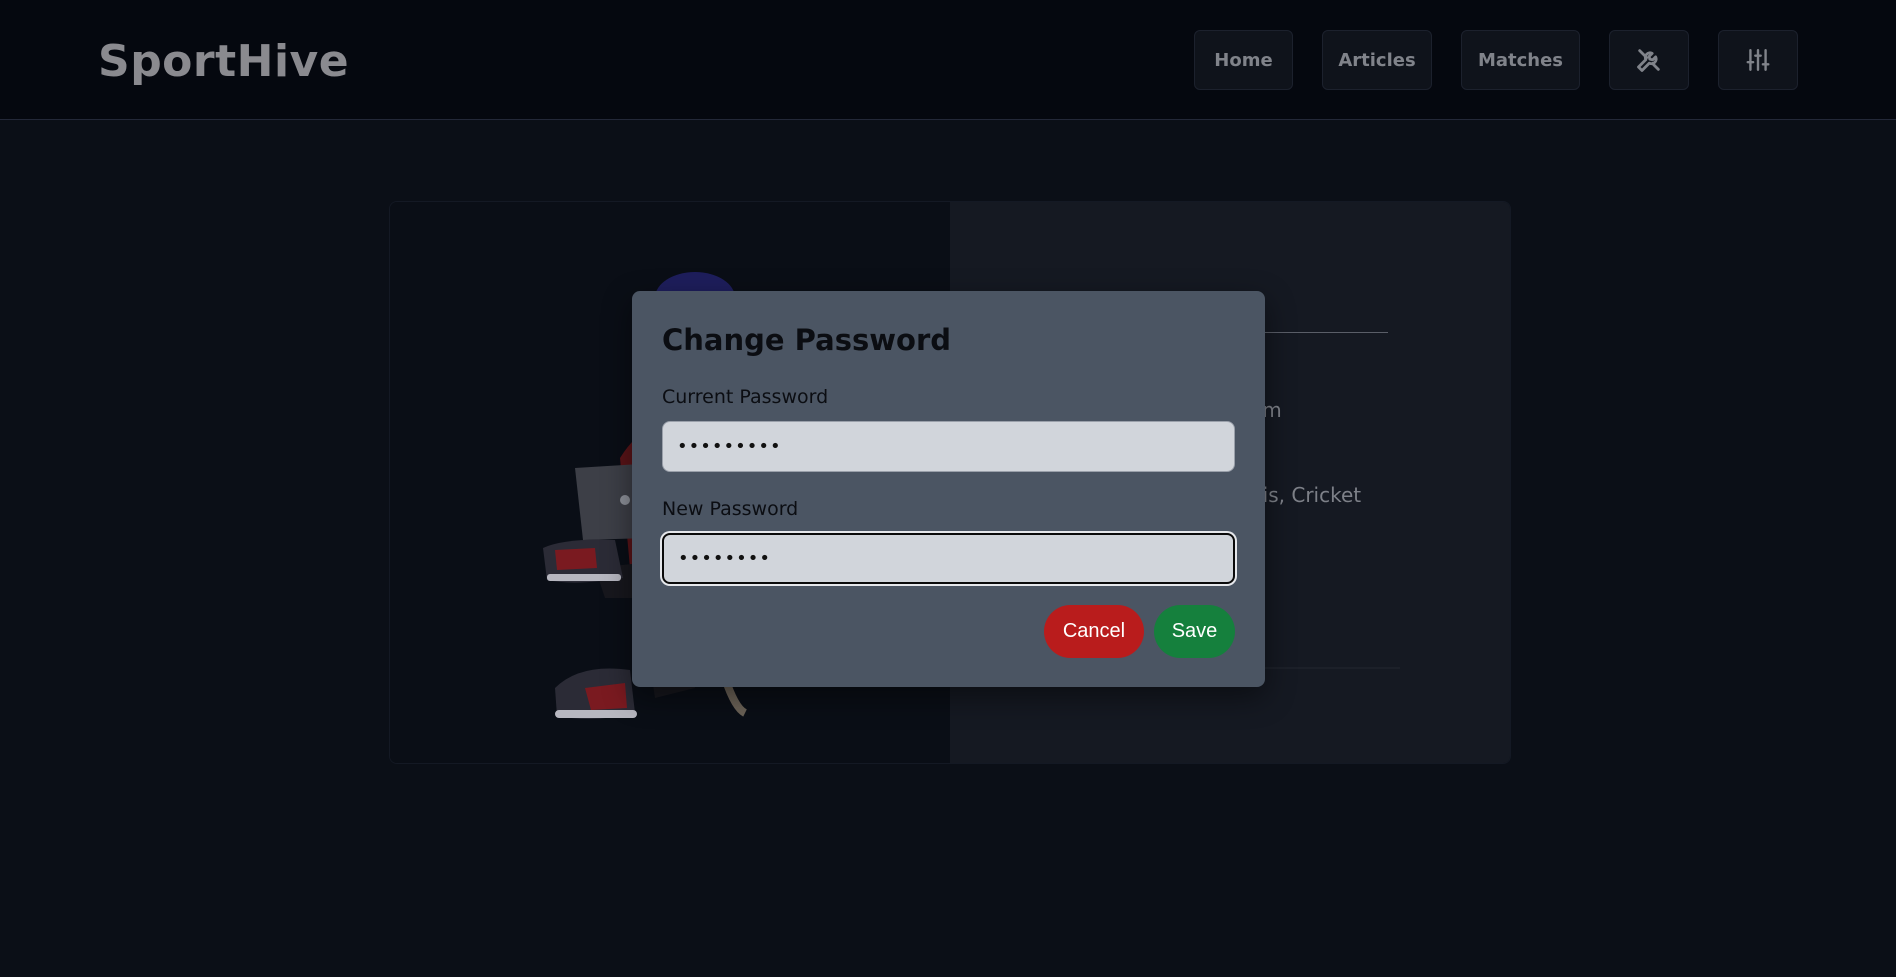 This screenshot has width=1896, height=977. What do you see at coordinates (1194, 631) in the screenshot?
I see `save-button: Save` at bounding box center [1194, 631].